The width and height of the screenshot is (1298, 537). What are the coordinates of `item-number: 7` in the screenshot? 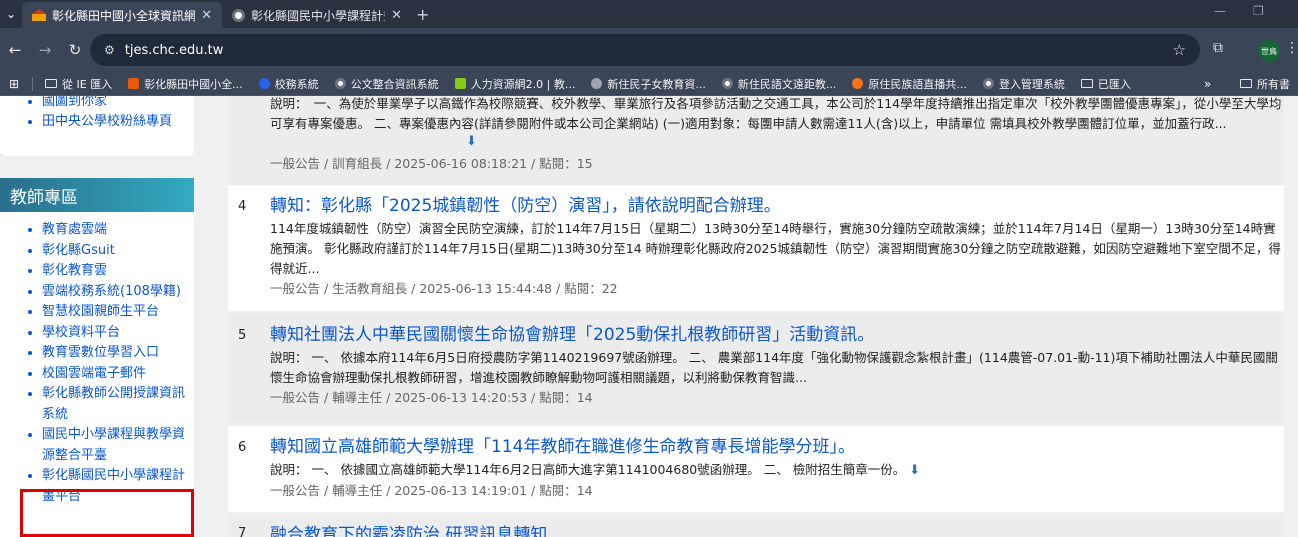 It's located at (242, 531).